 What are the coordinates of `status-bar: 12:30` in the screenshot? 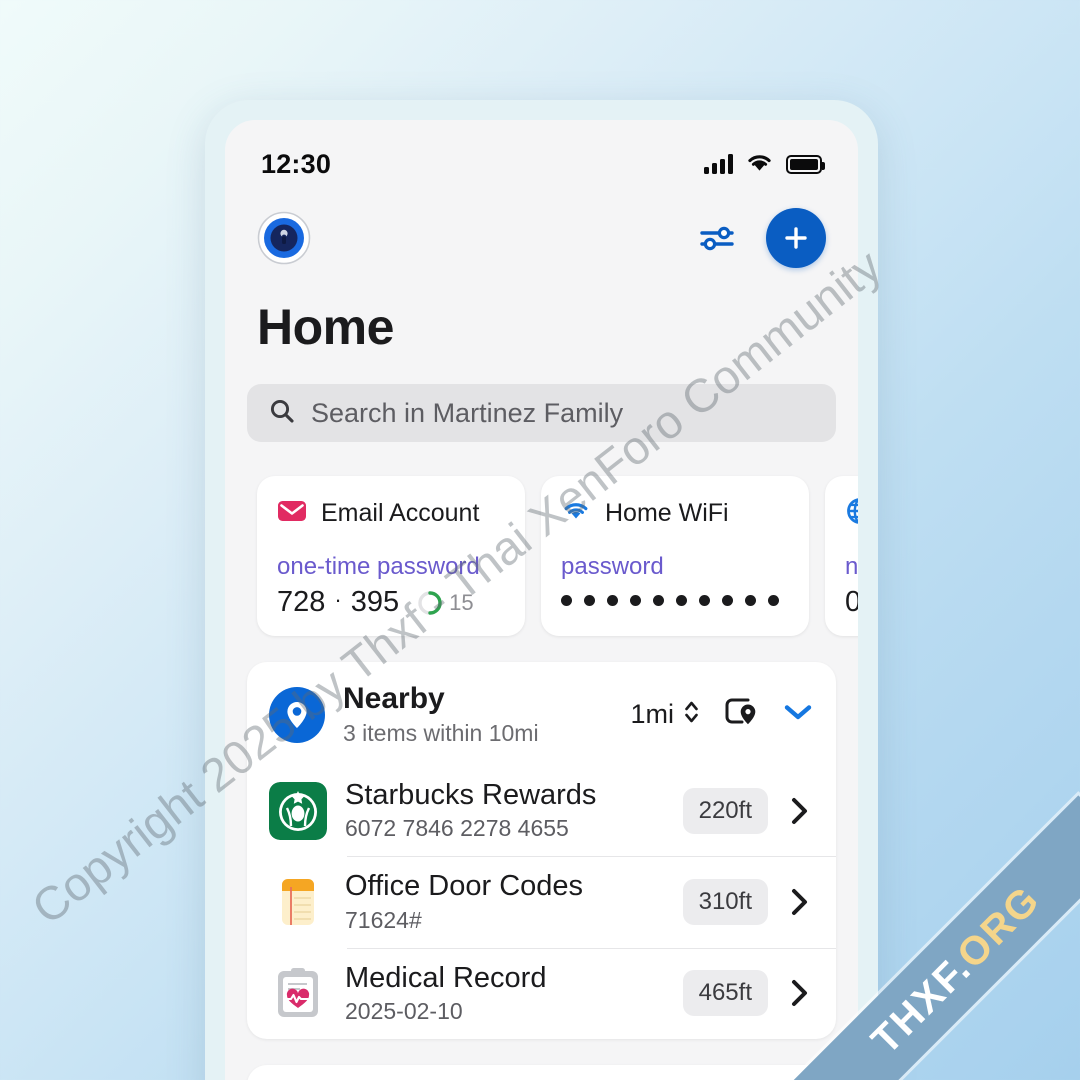 It's located at (541, 157).